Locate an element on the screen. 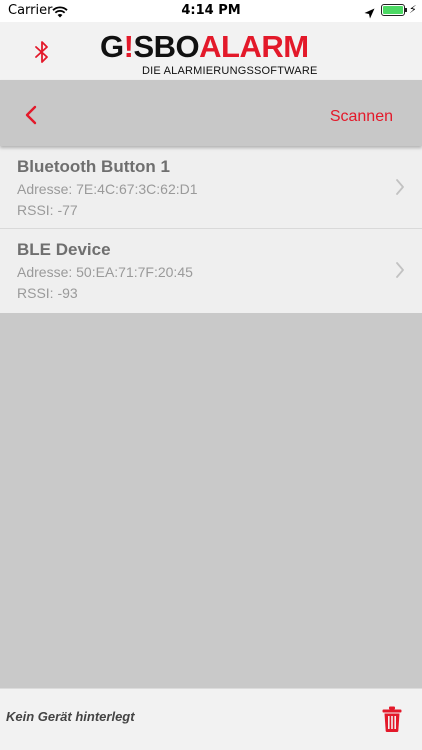 The height and width of the screenshot is (750, 422). logo-letter-g: G is located at coordinates (112, 46).